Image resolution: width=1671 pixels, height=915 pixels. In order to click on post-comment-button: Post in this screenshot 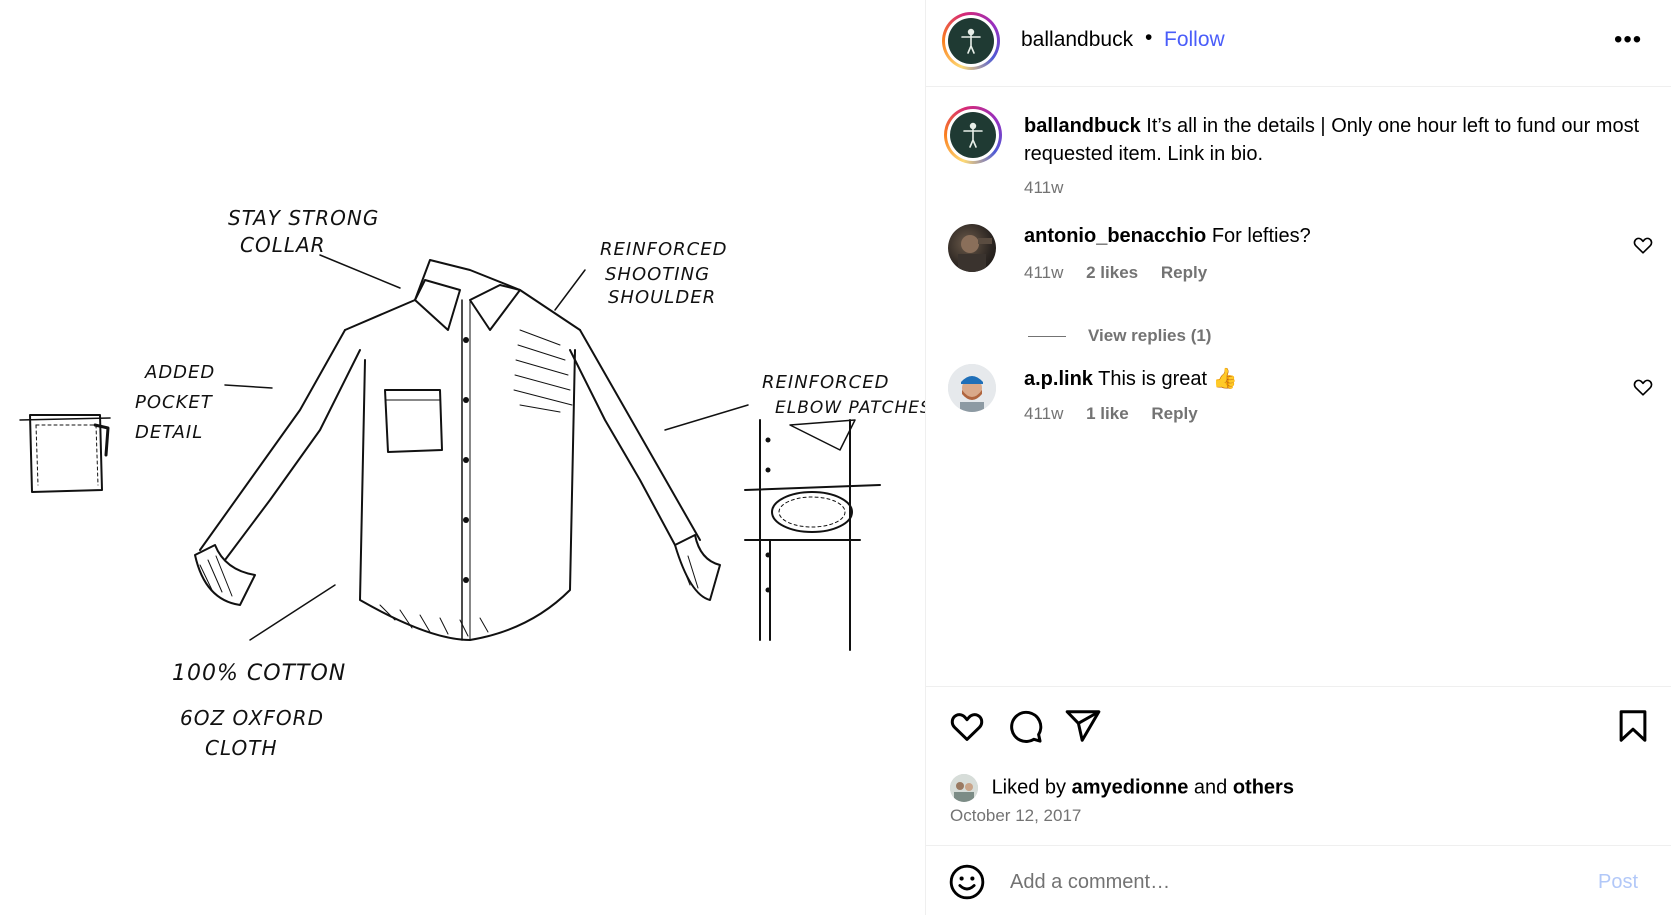, I will do `click(1618, 882)`.